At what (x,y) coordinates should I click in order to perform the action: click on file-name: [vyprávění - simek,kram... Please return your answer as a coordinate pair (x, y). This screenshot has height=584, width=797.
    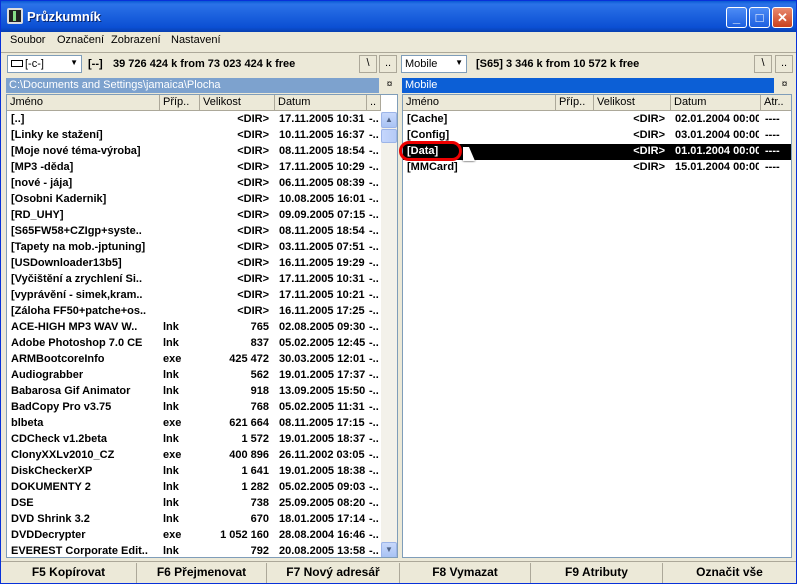
    Looking at the image, I should click on (77, 295).